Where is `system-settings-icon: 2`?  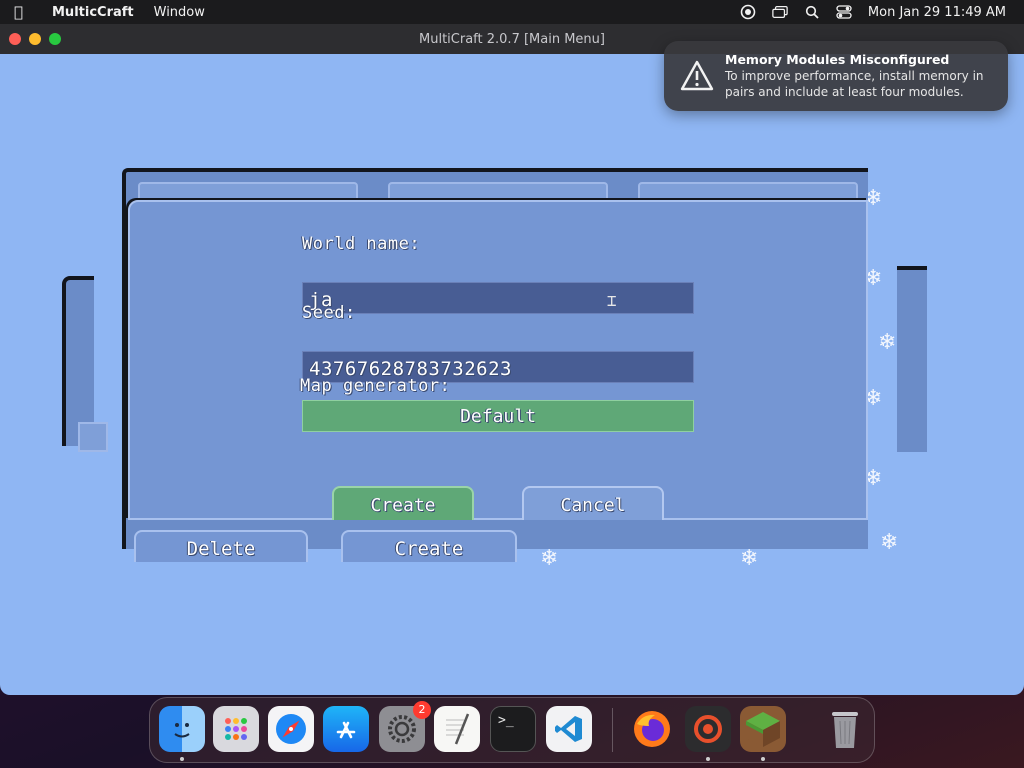
system-settings-icon: 2 is located at coordinates (405, 726).